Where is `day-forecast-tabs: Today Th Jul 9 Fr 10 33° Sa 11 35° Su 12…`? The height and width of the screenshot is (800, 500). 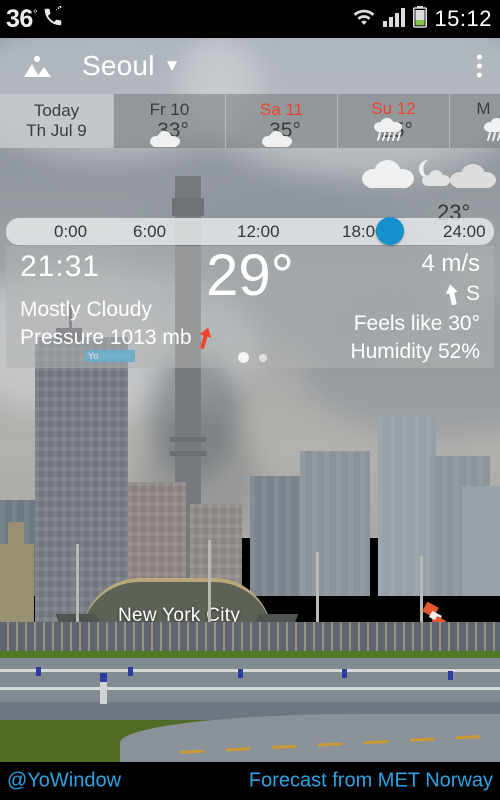 day-forecast-tabs: Today Th Jul 9 Fr 10 33° Sa 11 35° Su 12… is located at coordinates (250, 121).